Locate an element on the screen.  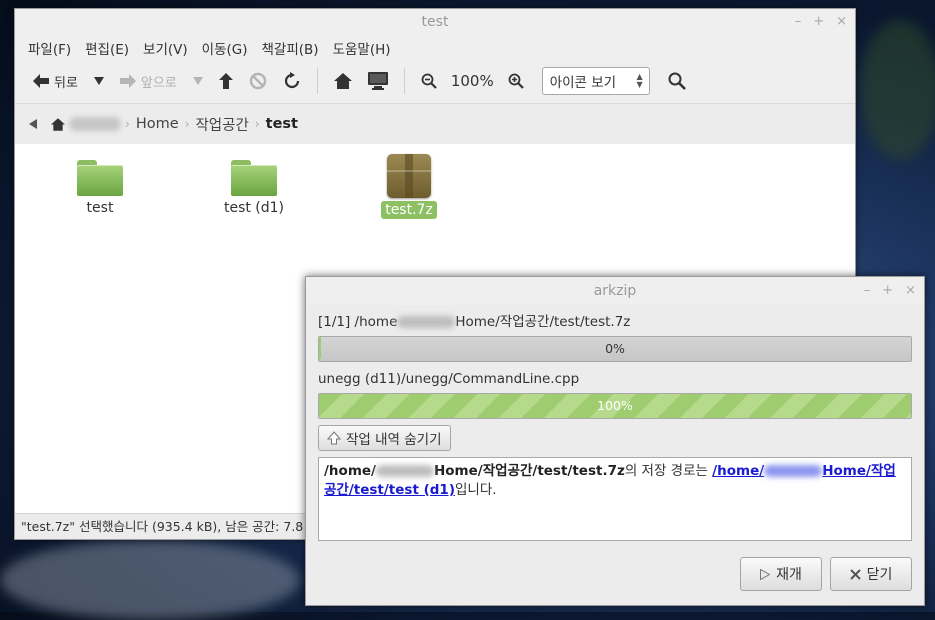
close-dialog-label: 닫기 is located at coordinates (879, 575).